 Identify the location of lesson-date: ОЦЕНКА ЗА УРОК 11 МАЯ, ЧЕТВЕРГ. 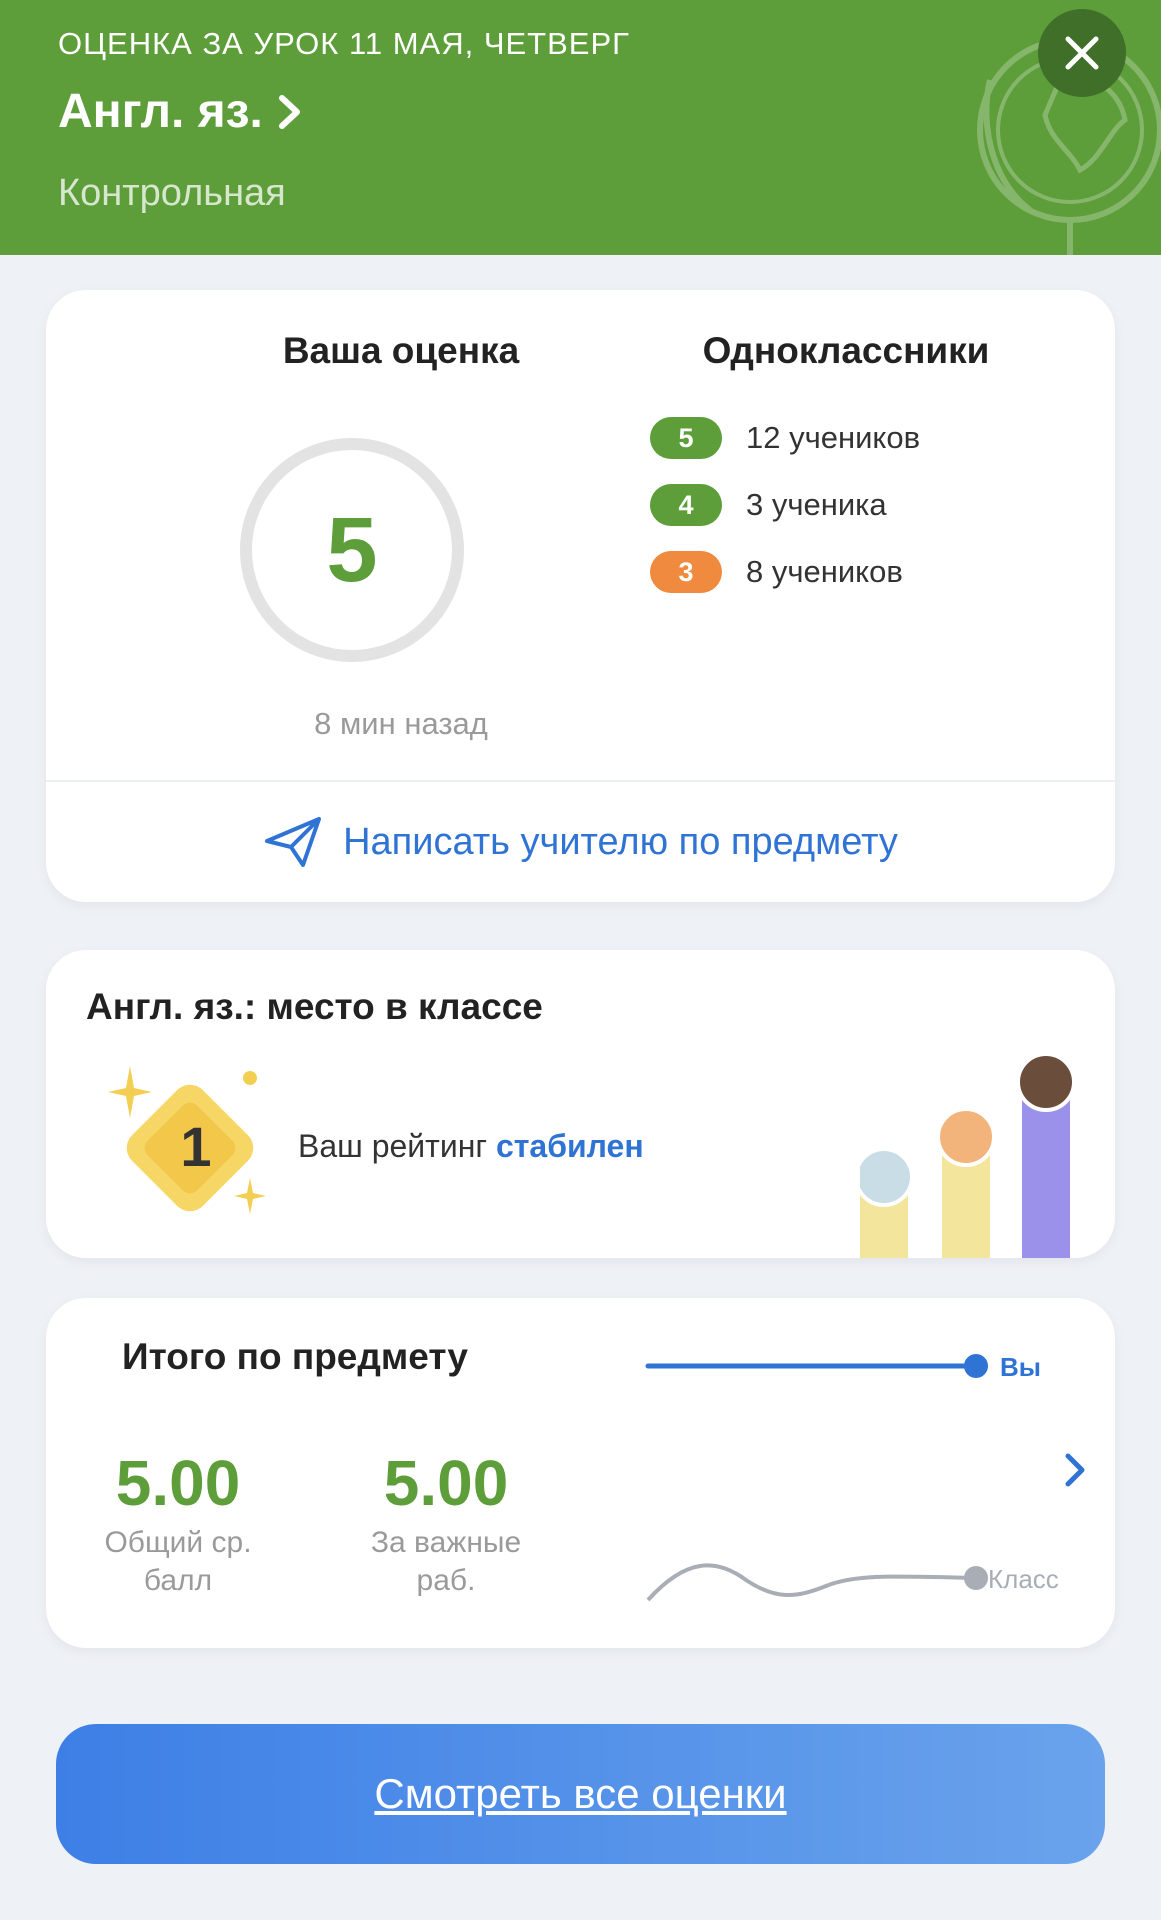
(344, 43).